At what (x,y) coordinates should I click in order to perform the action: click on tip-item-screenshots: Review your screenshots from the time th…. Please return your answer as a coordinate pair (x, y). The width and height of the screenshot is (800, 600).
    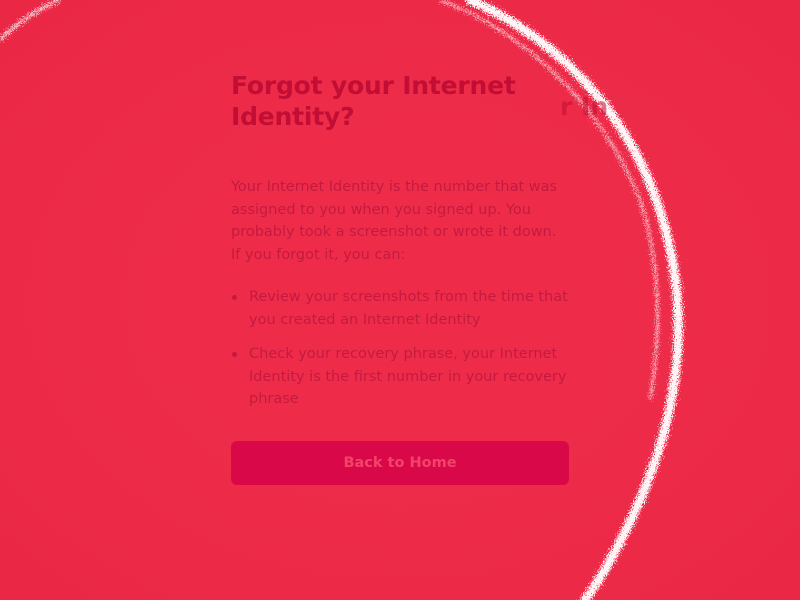
    Looking at the image, I should click on (400, 308).